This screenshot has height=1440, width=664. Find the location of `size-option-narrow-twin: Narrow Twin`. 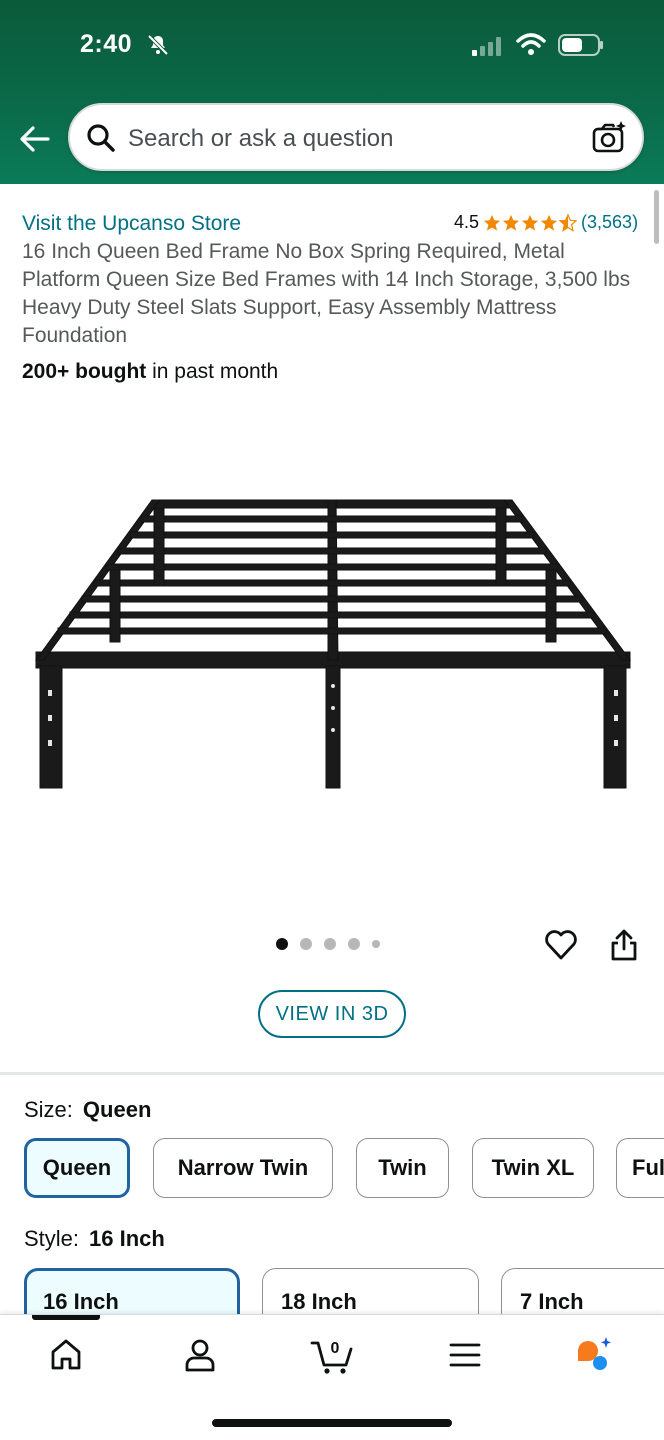

size-option-narrow-twin: Narrow Twin is located at coordinates (243, 1168).